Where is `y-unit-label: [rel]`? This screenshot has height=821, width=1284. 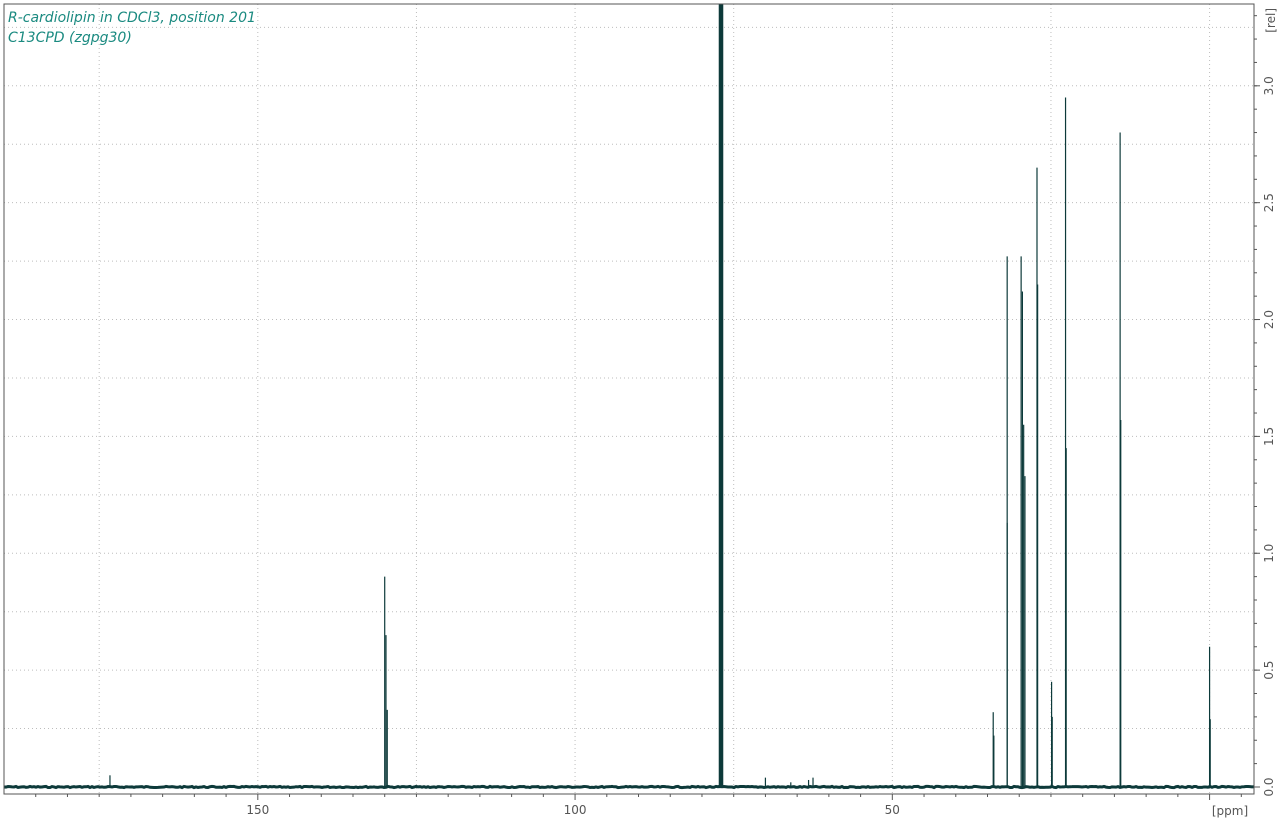 y-unit-label: [rel] is located at coordinates (1271, 20).